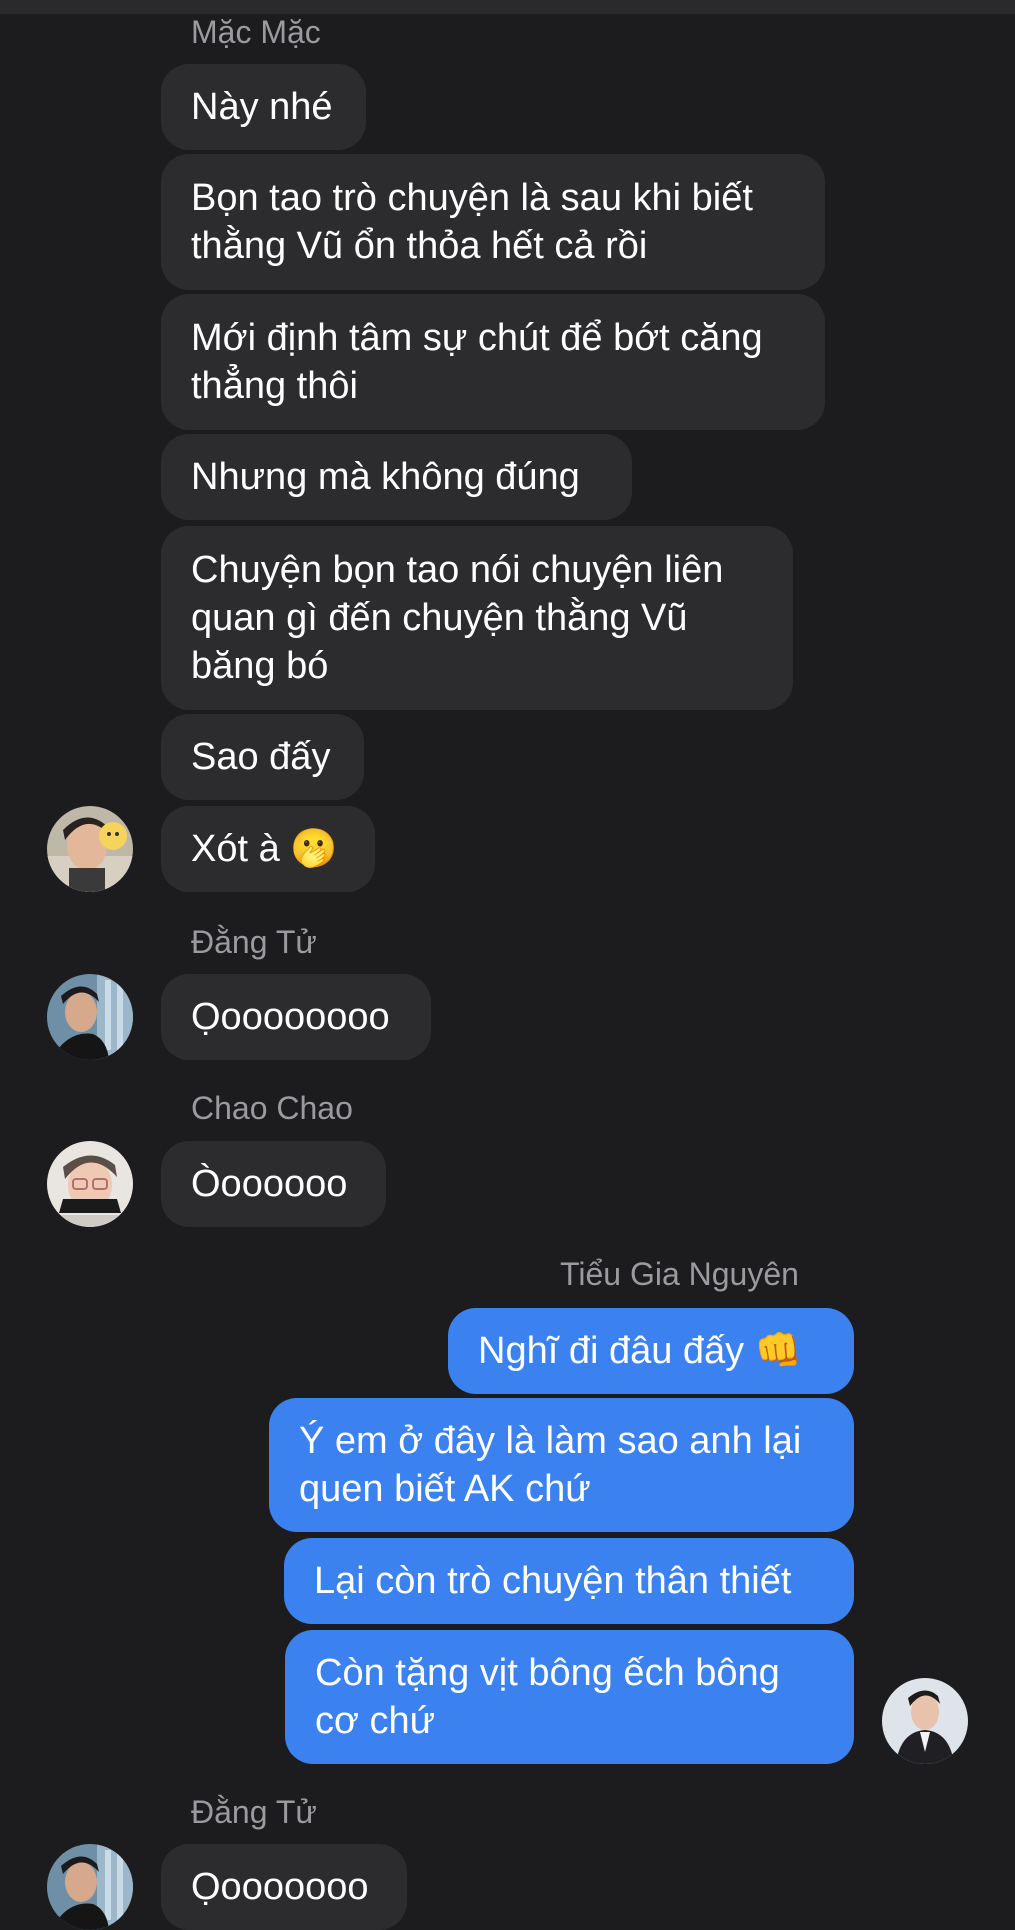 The height and width of the screenshot is (1930, 1015). I want to click on message-bubble: Ọooooooo, so click(284, 1887).